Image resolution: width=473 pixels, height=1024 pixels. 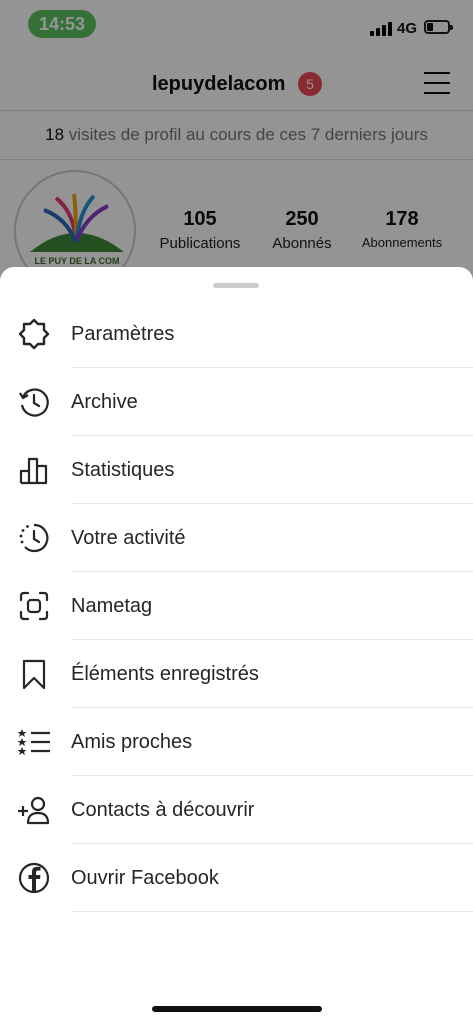 What do you see at coordinates (34, 334) in the screenshot?
I see `settings-gear-icon` at bounding box center [34, 334].